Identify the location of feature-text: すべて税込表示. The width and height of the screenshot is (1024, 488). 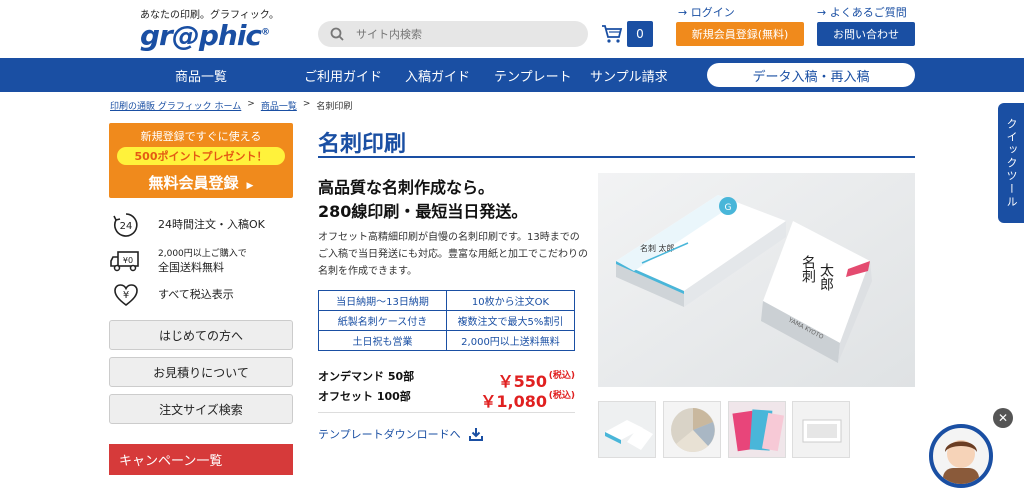
(196, 294).